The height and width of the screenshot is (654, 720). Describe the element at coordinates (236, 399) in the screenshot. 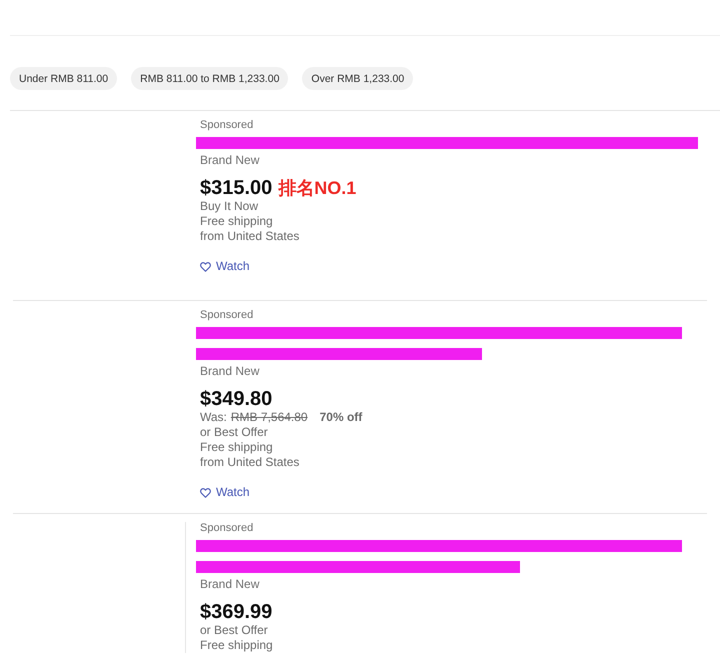

I see `price: $349.80` at that location.